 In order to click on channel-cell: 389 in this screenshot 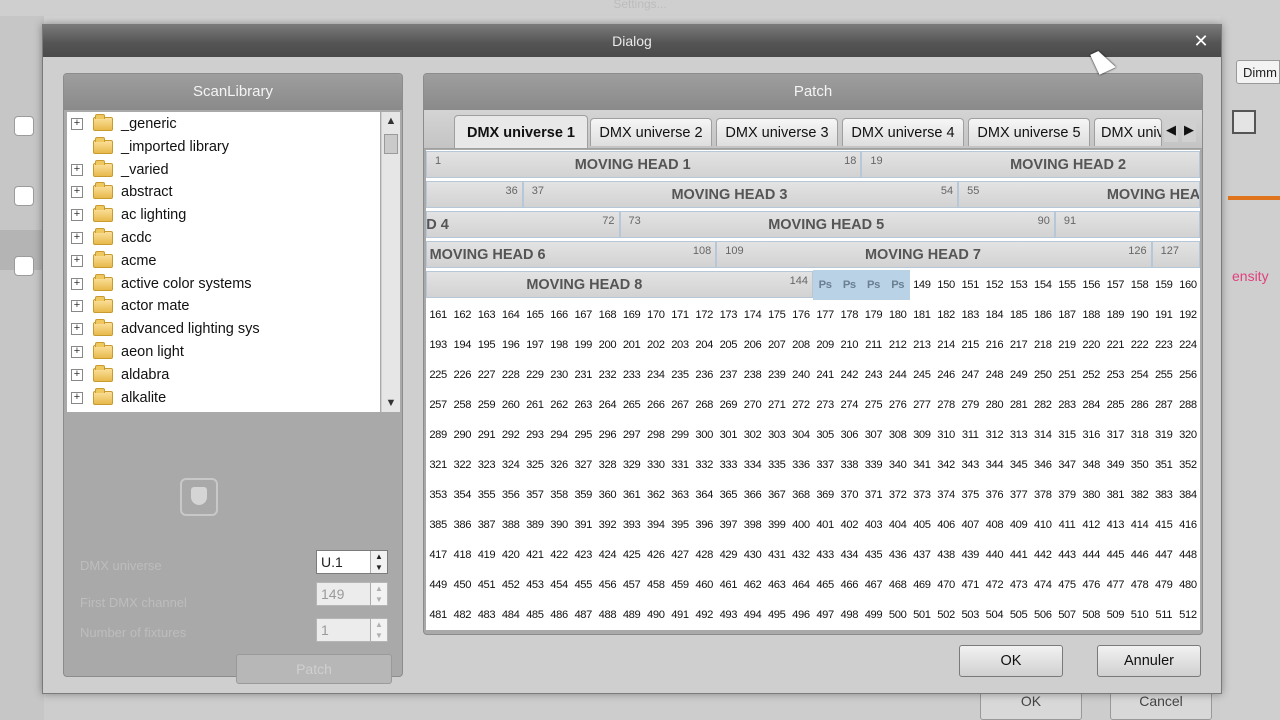, I will do `click(535, 525)`.